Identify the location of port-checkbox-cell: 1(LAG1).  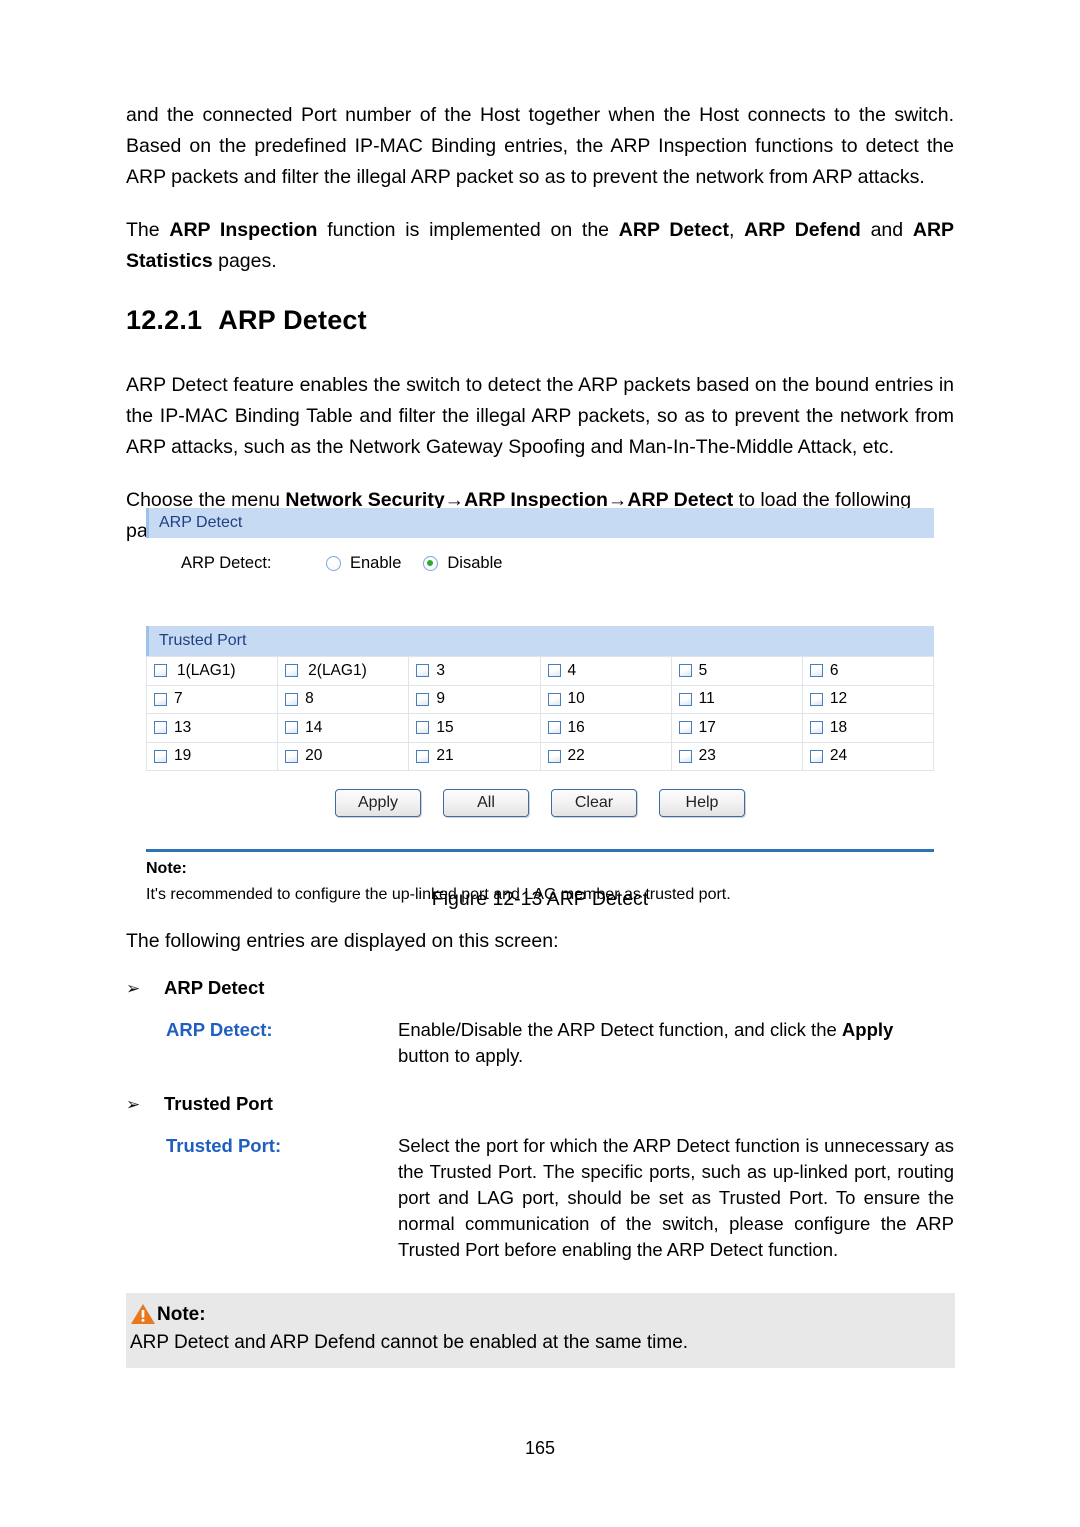
(213, 671).